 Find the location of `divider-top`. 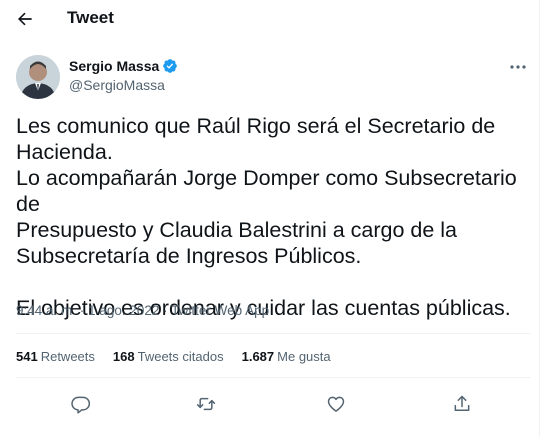

divider-top is located at coordinates (273, 333).